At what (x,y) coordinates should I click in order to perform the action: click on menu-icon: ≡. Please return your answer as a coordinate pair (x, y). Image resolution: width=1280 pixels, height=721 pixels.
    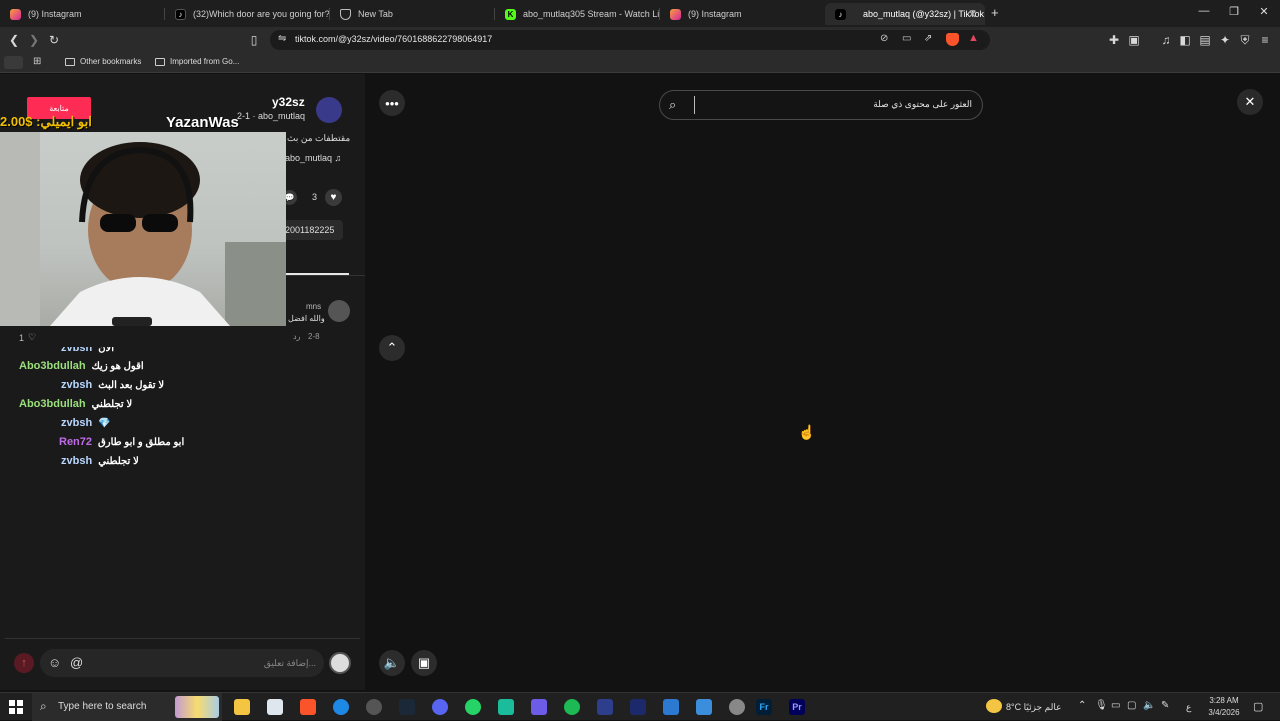
    Looking at the image, I should click on (1265, 40).